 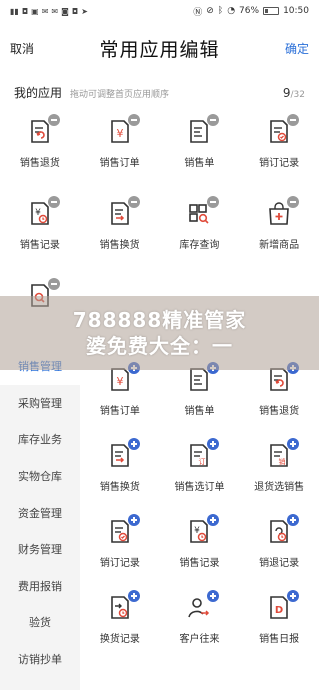 What do you see at coordinates (38, 93) in the screenshot?
I see `my-apps-title: 我的应用` at bounding box center [38, 93].